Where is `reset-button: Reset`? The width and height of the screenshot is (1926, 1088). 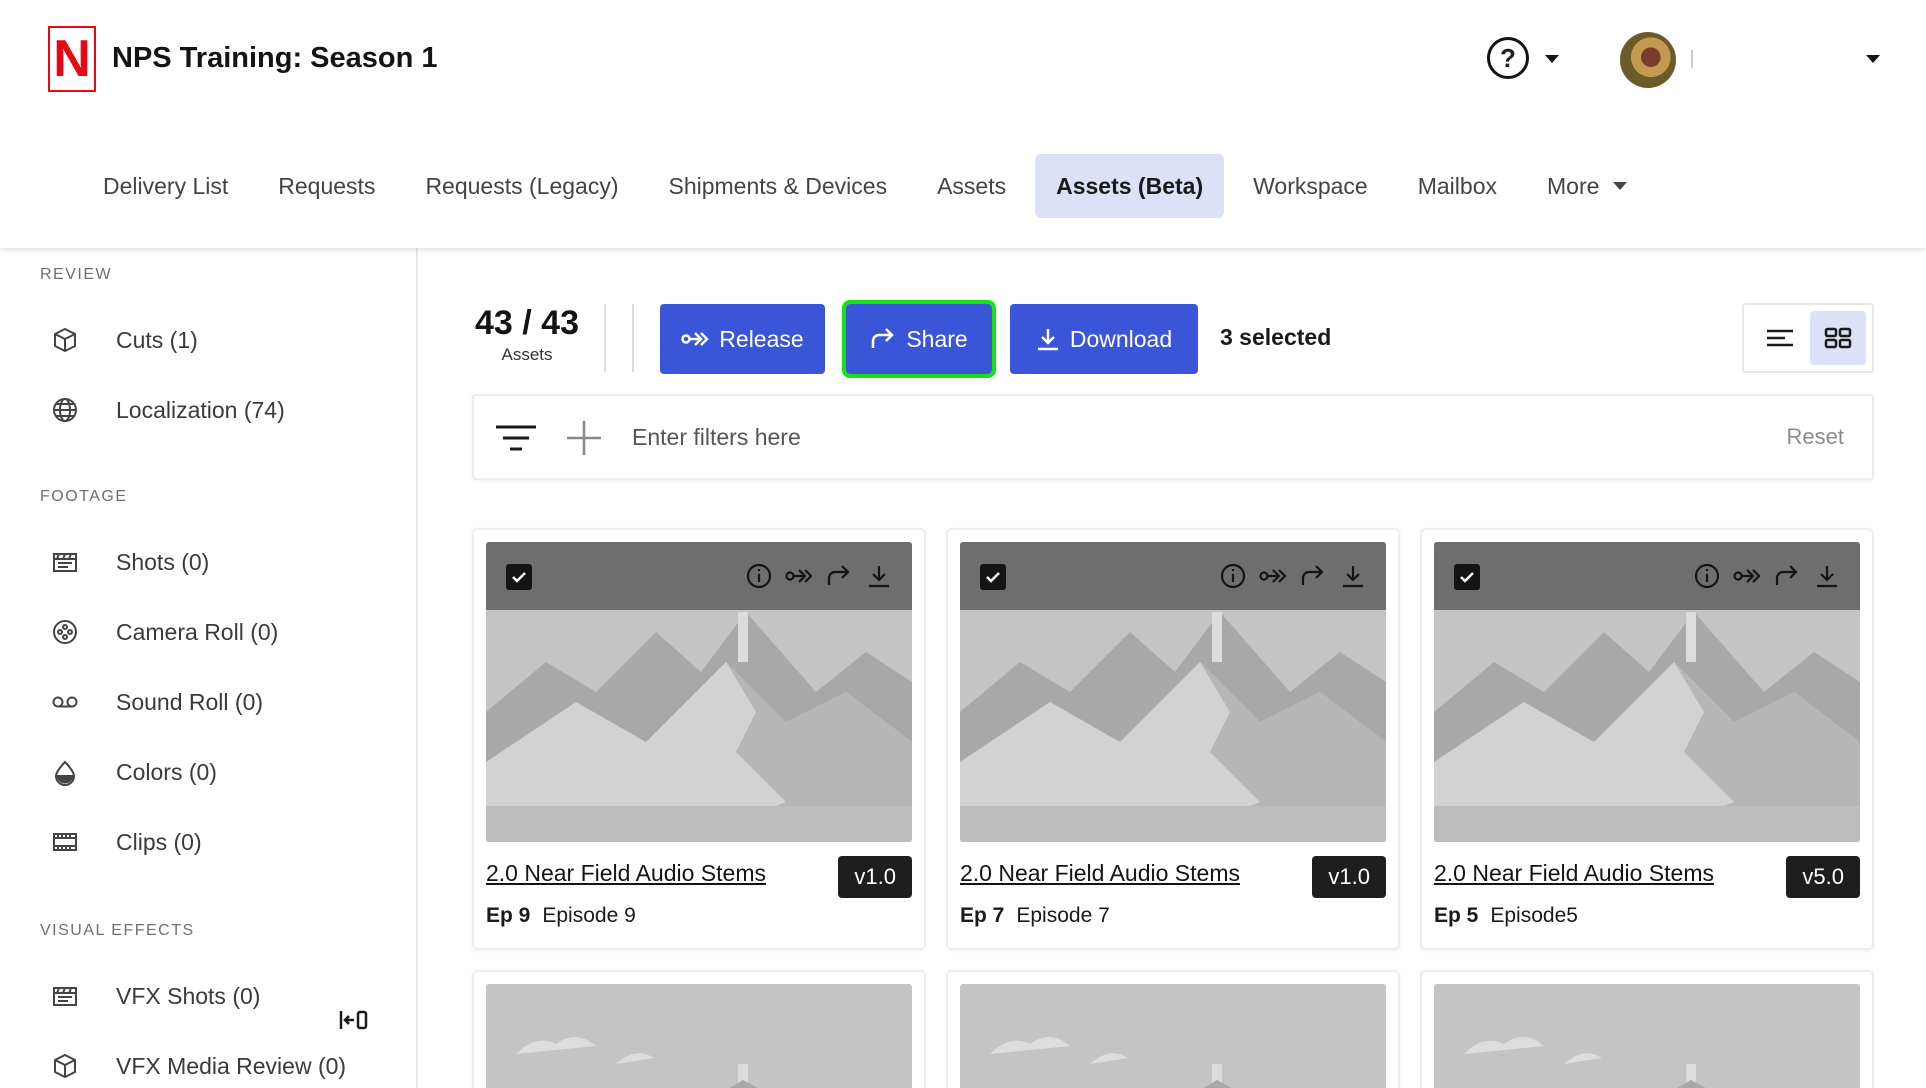
reset-button: Reset is located at coordinates (1815, 437).